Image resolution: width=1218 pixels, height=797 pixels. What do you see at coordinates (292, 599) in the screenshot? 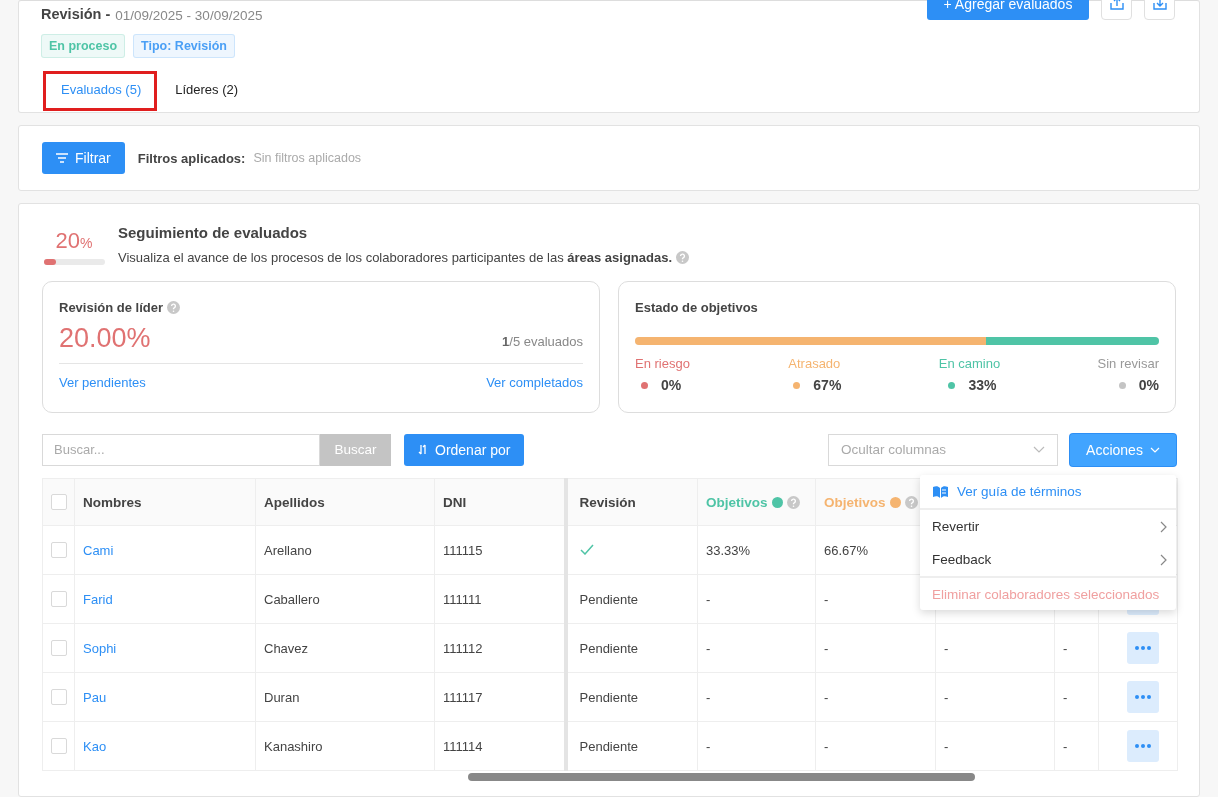
I see `table-cell: Caballero` at bounding box center [292, 599].